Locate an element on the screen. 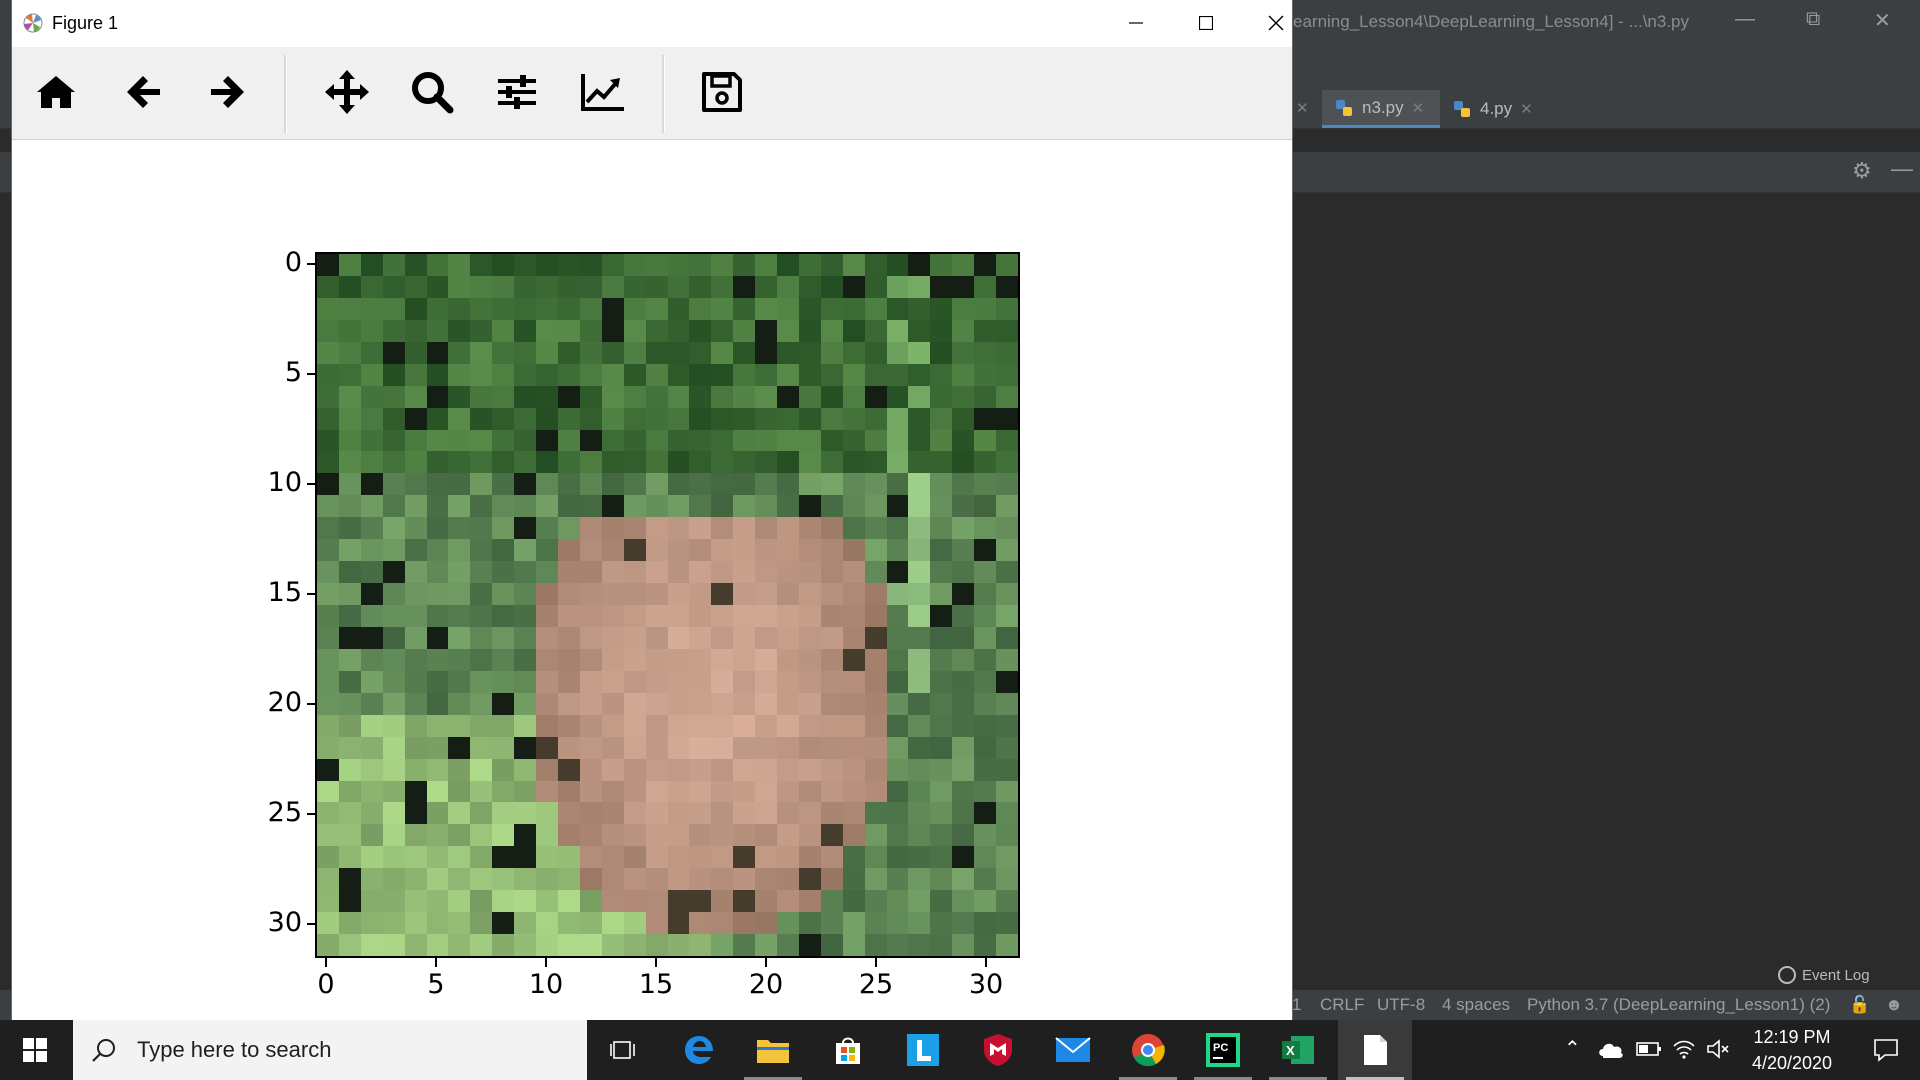  figure-title: Figure 1 is located at coordinates (85, 23).